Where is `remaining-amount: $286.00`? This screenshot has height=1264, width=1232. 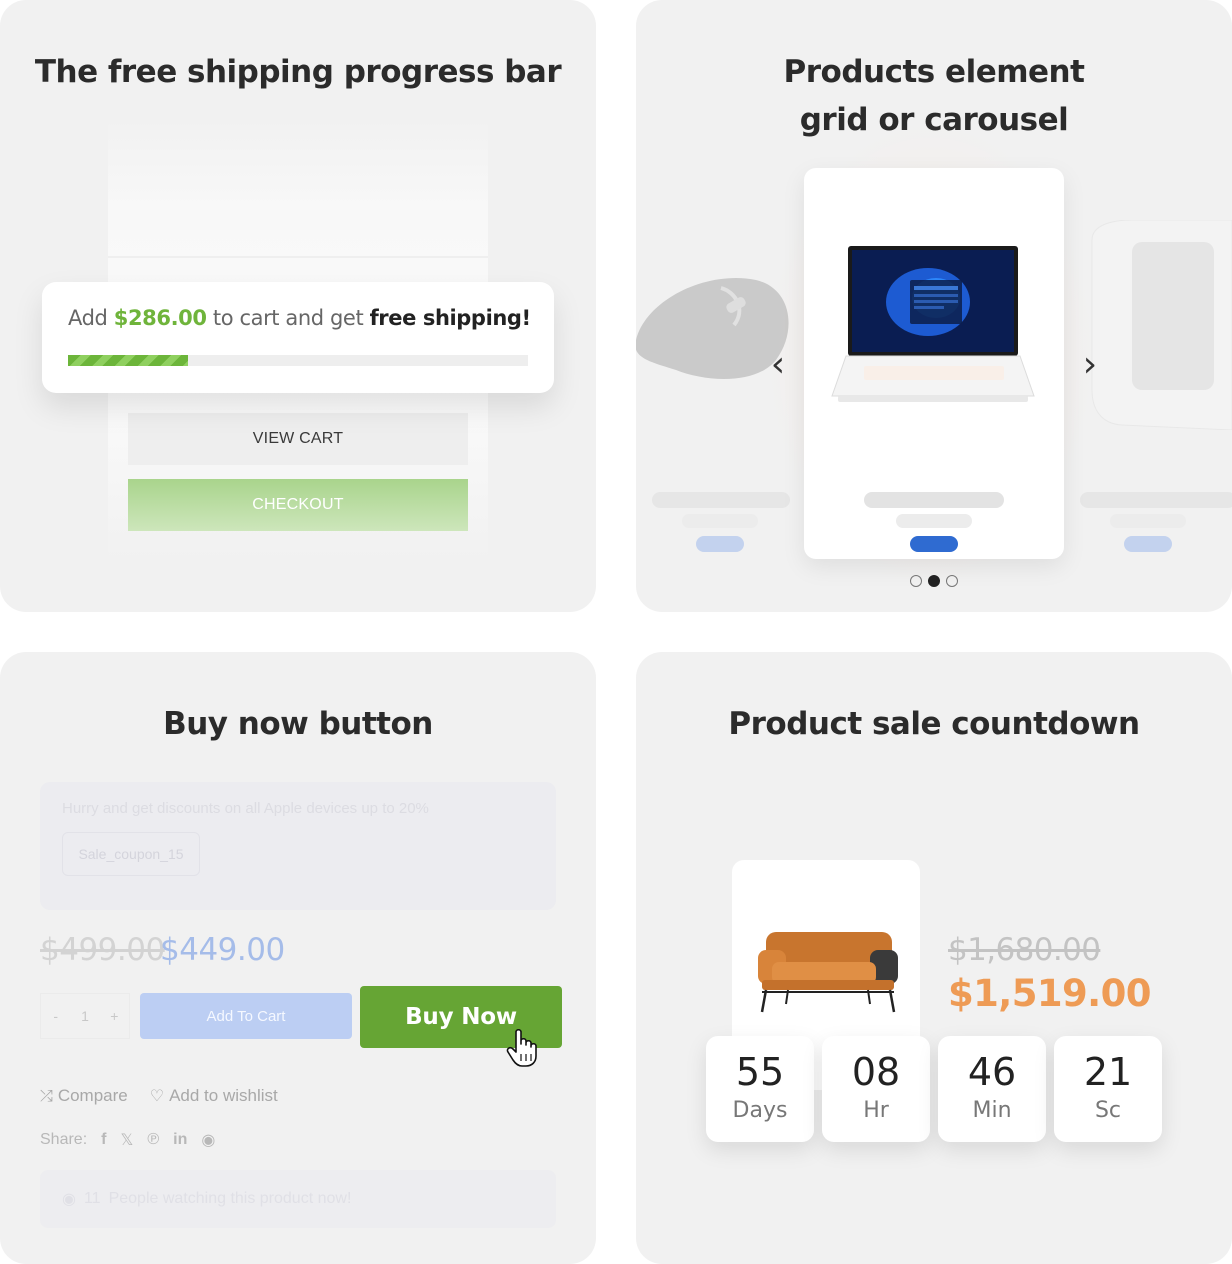 remaining-amount: $286.00 is located at coordinates (160, 318).